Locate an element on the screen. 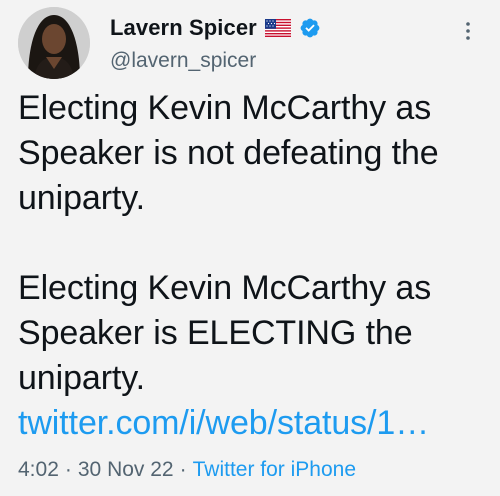 The image size is (500, 496). author-name: Lavern Spicer is located at coordinates (183, 28).